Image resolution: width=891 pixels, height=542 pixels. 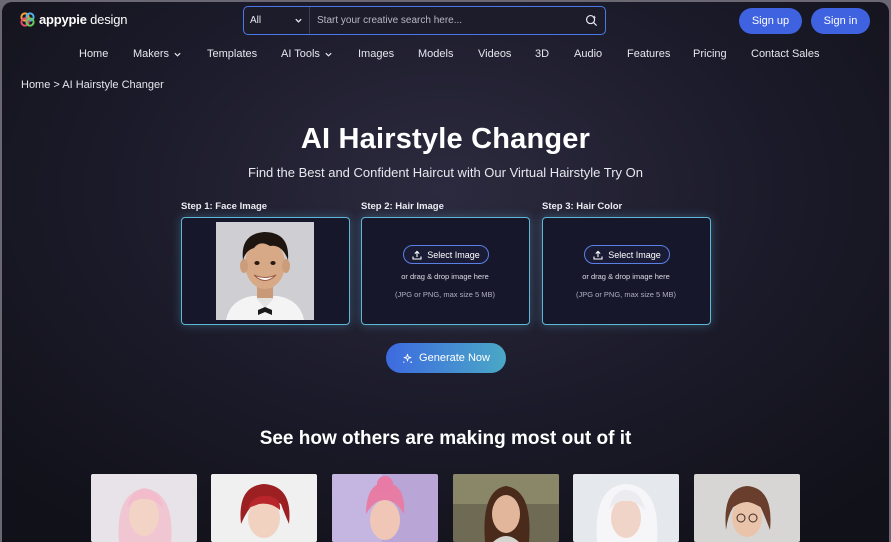 I want to click on nav-item-models: Models, so click(x=435, y=54).